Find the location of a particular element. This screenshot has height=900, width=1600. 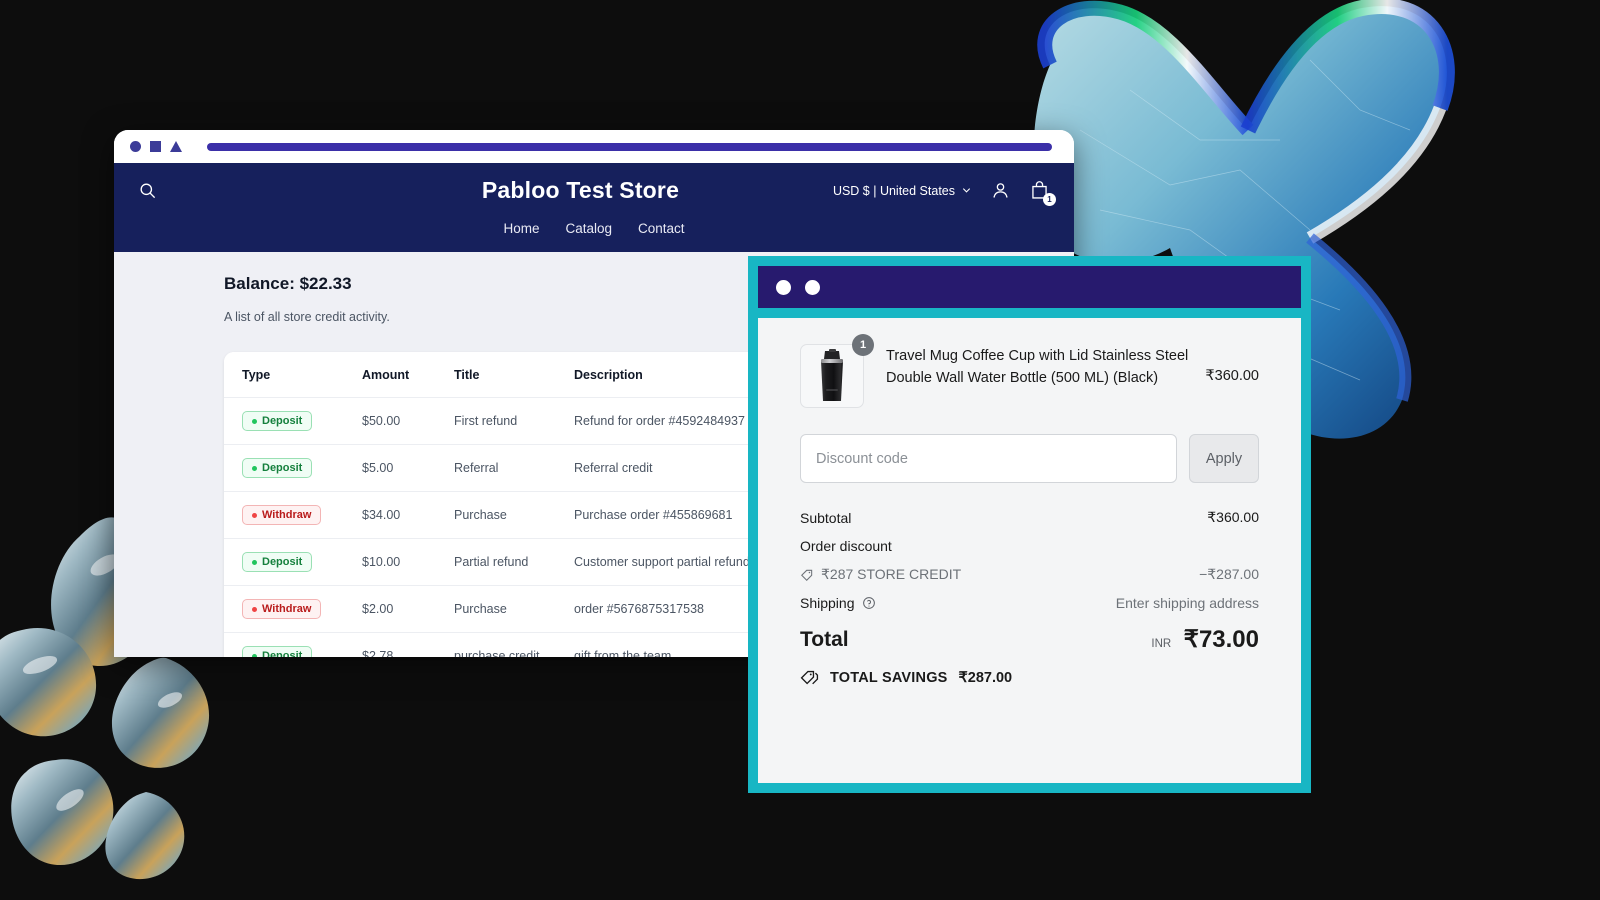

triangle-shape-icon is located at coordinates (176, 146).